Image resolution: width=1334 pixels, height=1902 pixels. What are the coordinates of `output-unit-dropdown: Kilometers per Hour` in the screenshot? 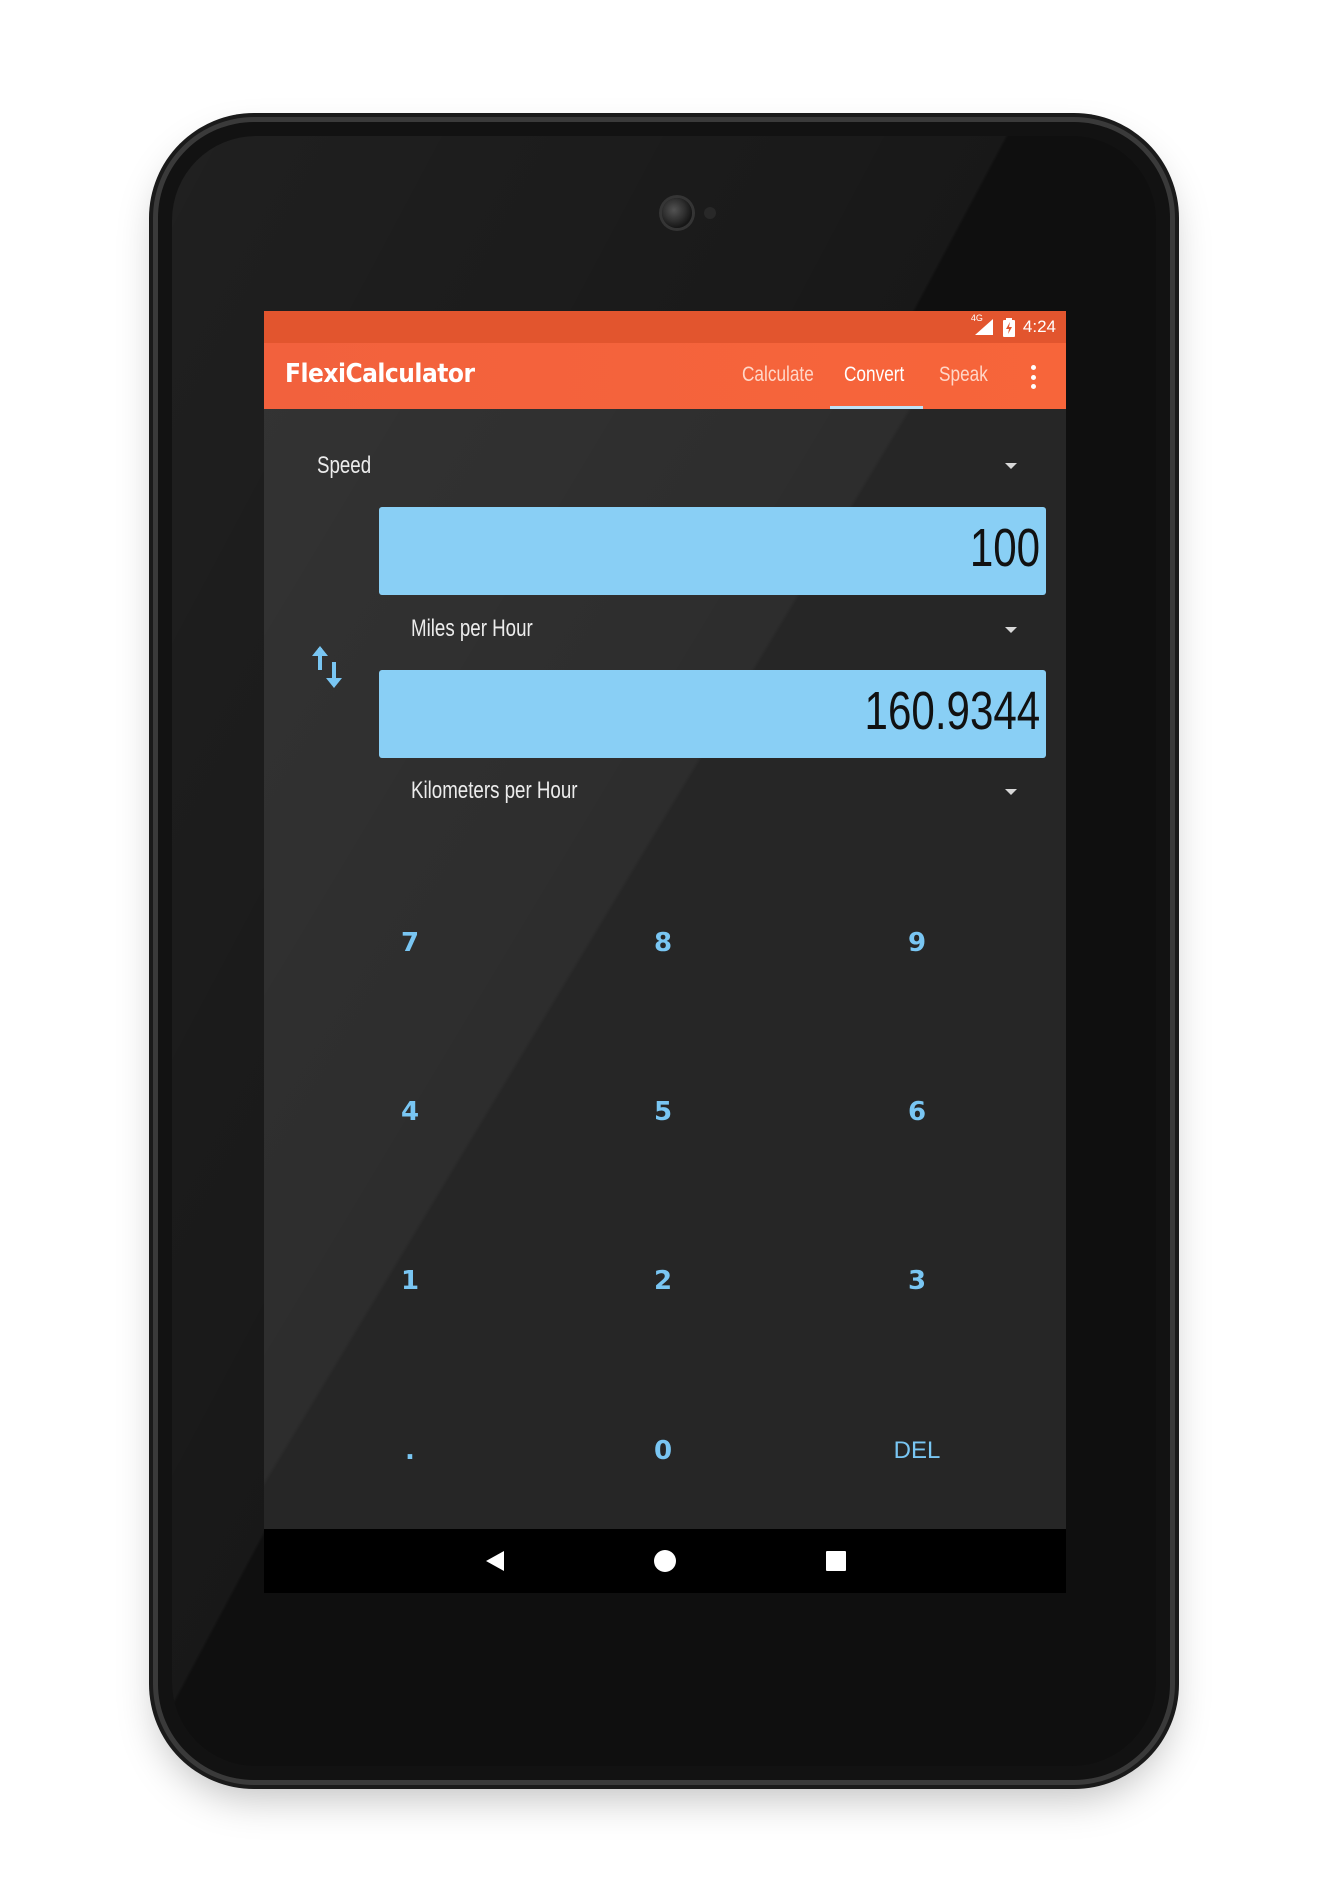 It's located at (712, 790).